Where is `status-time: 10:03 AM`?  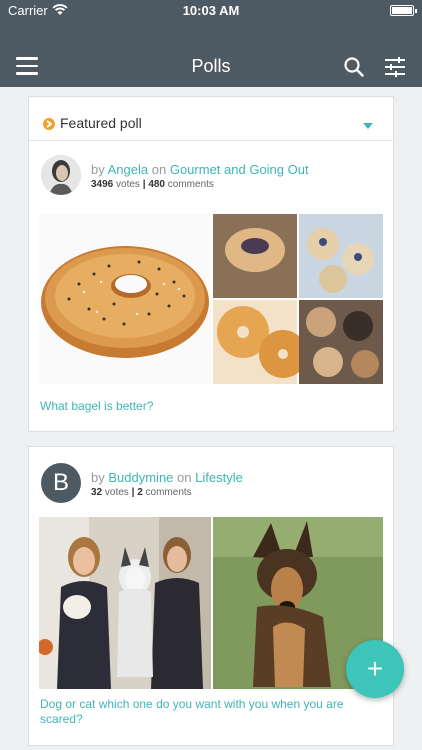
status-time: 10:03 AM is located at coordinates (211, 10).